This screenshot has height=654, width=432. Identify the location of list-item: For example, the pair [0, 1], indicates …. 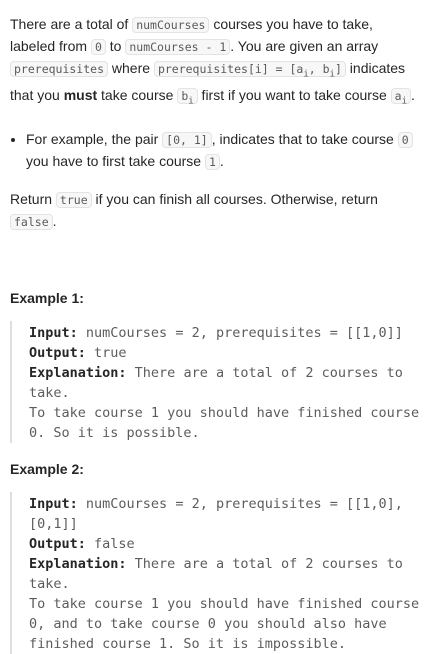
(223, 151).